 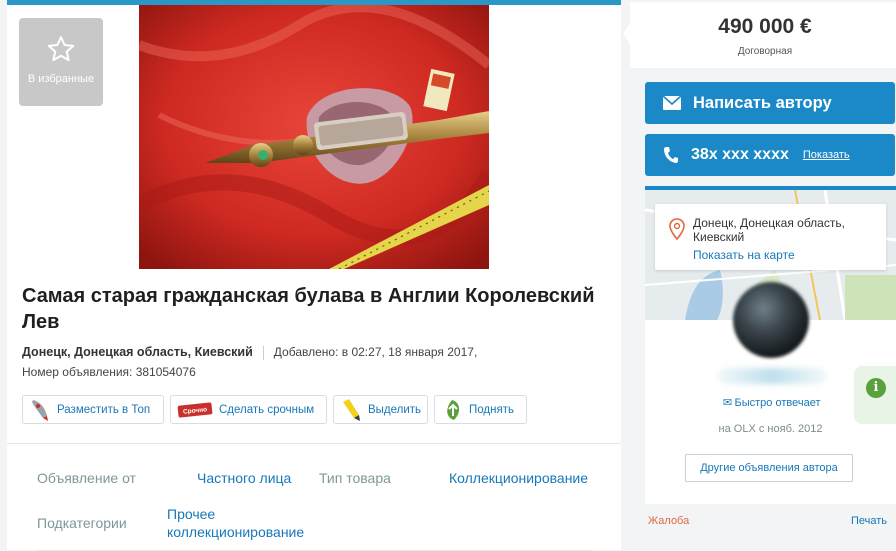 I want to click on listing-ad-number: Номер объявления: 381054076, so click(x=109, y=372).